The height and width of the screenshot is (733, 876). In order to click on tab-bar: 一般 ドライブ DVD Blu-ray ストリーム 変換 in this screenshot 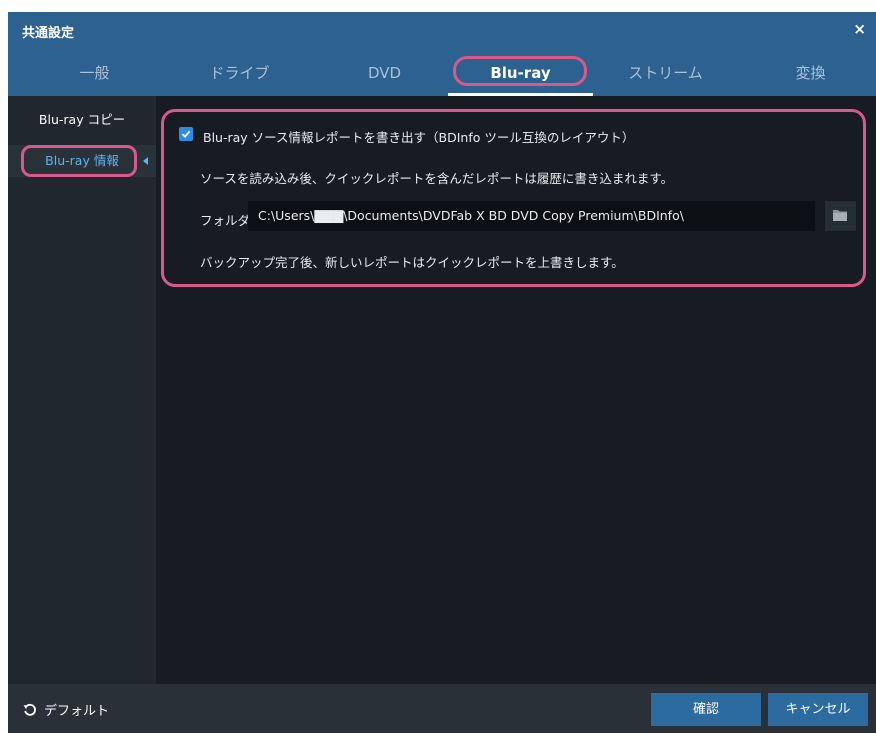, I will do `click(442, 73)`.